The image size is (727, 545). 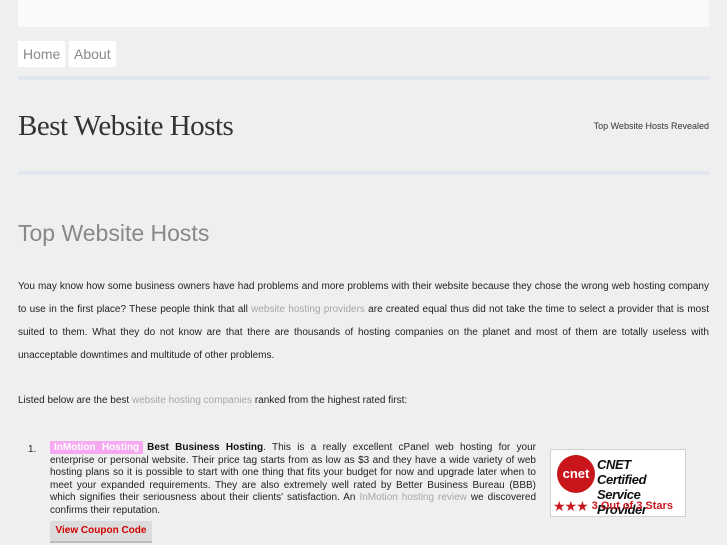 I want to click on list-intro-text: ranked from the highest rated first:, so click(x=330, y=400).